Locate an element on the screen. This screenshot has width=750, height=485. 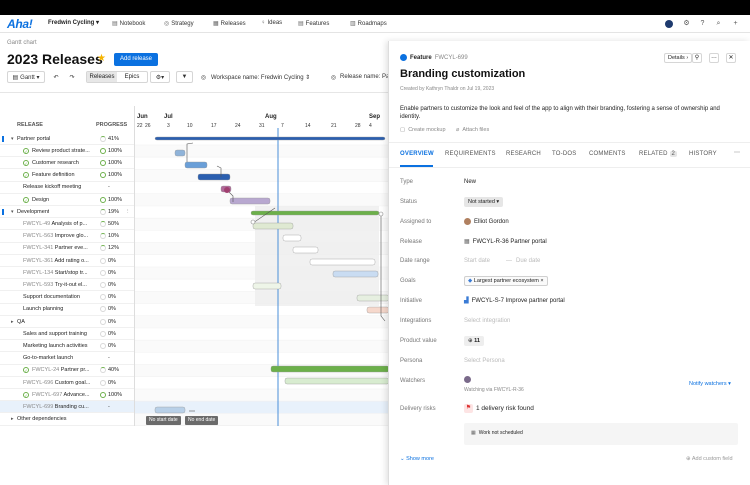
release-row: FWCYL-134 Start/stop tr... 0% is located at coordinates (67, 273).